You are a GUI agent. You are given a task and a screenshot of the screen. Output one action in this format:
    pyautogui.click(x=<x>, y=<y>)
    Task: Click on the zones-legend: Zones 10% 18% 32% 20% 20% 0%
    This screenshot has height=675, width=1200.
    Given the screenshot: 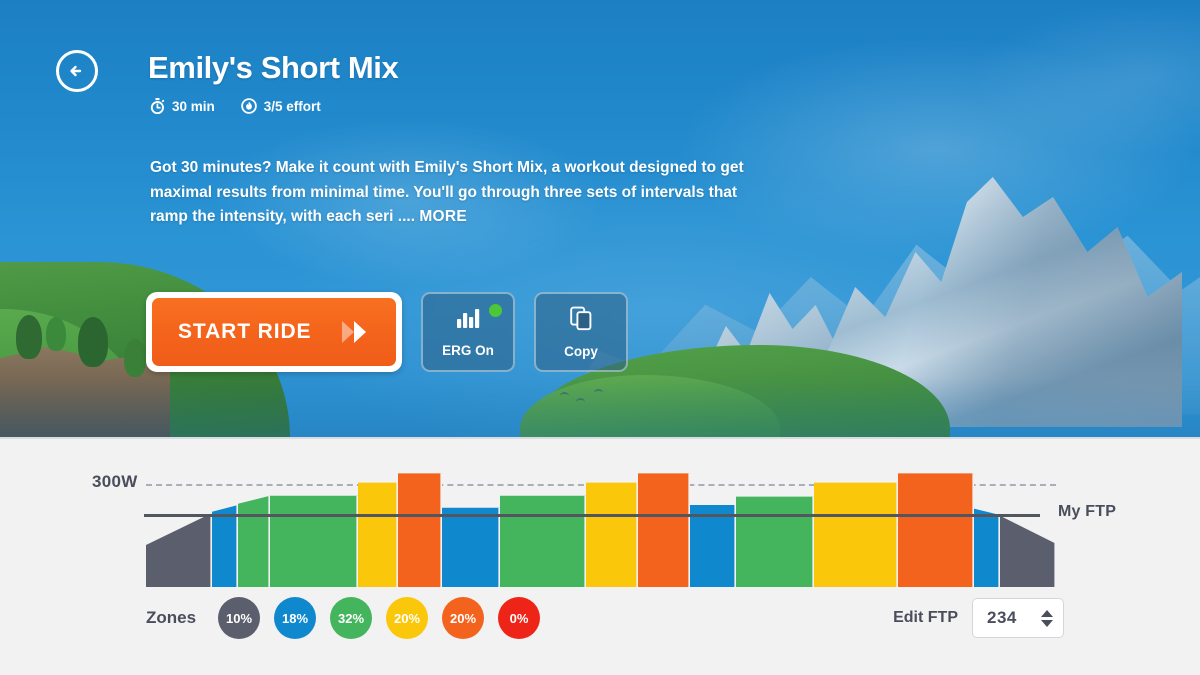 What is the action you would take?
    pyautogui.click(x=343, y=618)
    